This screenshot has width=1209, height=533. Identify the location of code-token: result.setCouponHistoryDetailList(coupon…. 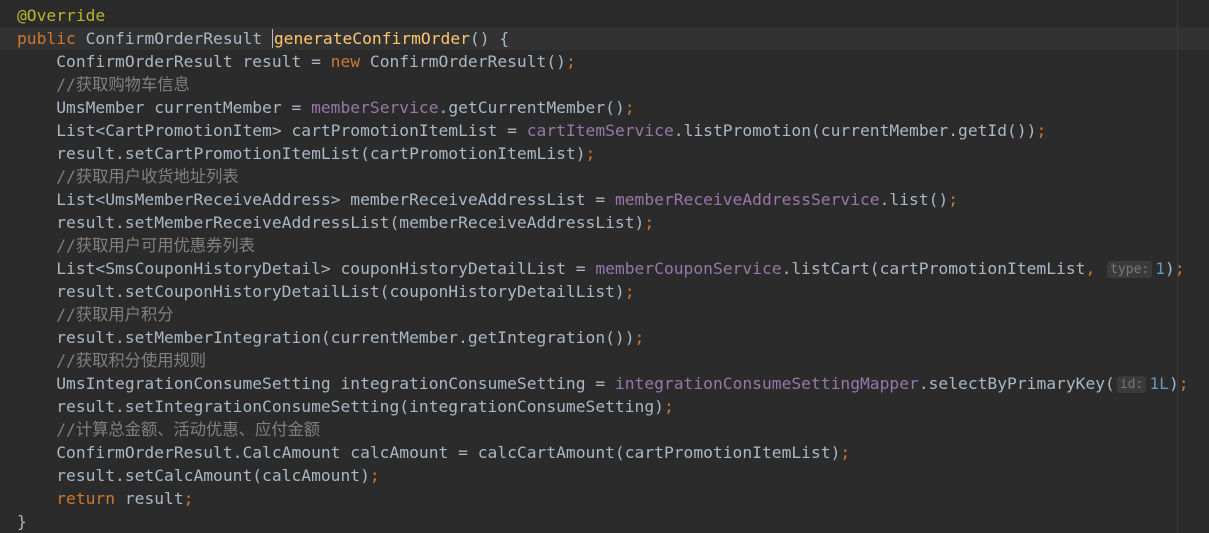
(321, 291).